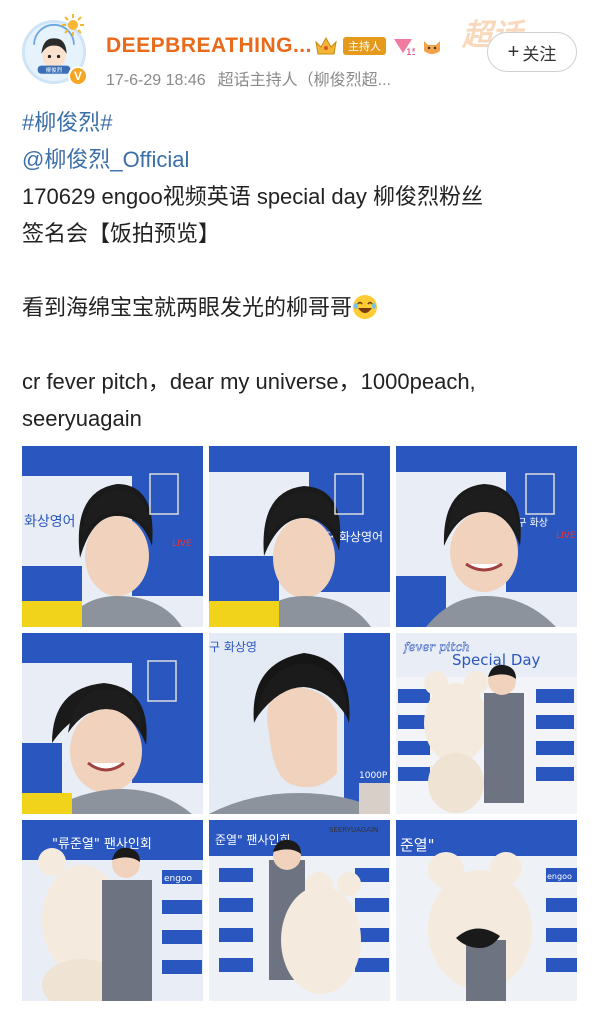 The image size is (600, 1013). I want to click on avatar-text: 柳俊烈, so click(54, 70).